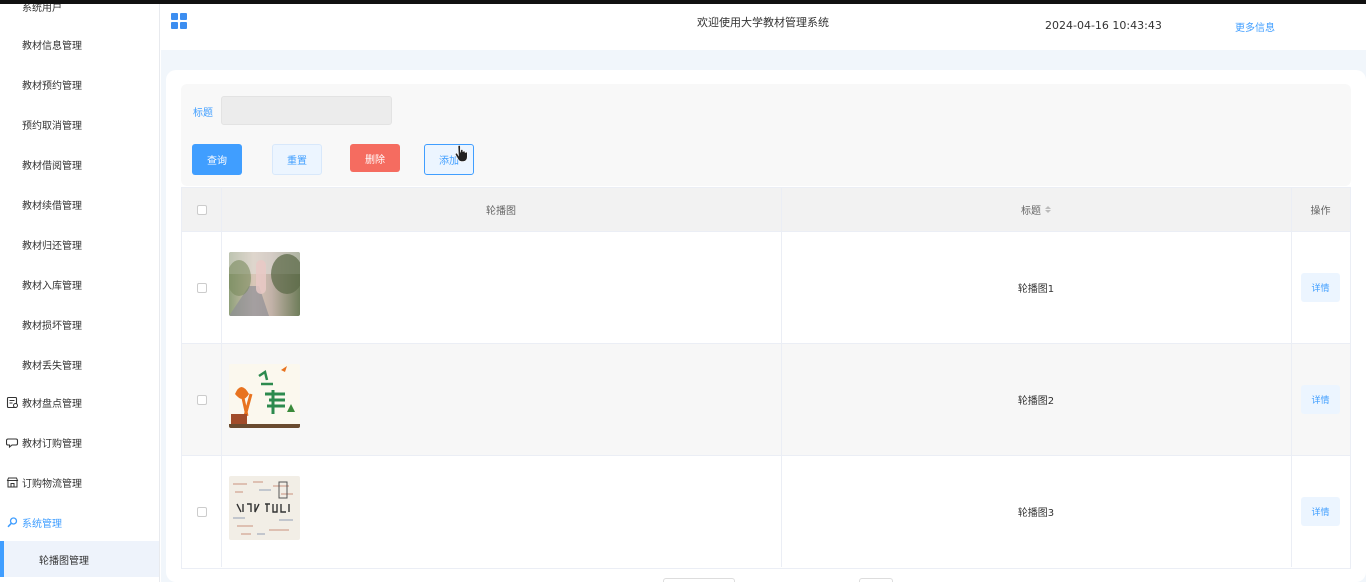 This screenshot has height=582, width=1366. I want to click on sidebar-item-borrow: 教材借阅管理, so click(79, 164).